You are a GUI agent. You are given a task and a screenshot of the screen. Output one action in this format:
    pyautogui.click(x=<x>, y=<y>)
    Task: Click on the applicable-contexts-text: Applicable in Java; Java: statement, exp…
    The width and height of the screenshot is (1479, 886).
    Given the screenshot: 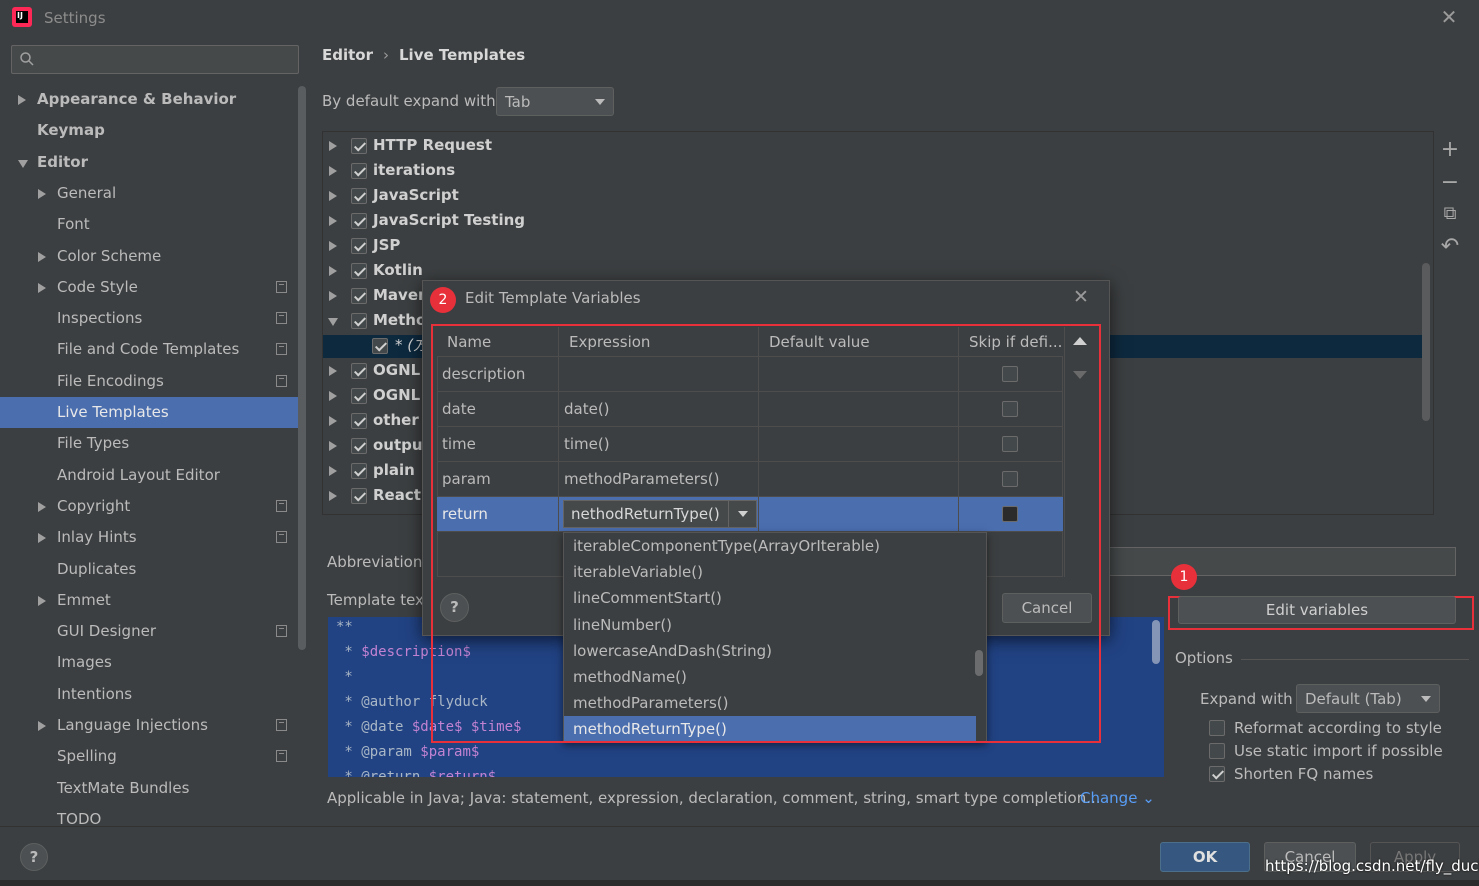 What is the action you would take?
    pyautogui.click(x=714, y=798)
    